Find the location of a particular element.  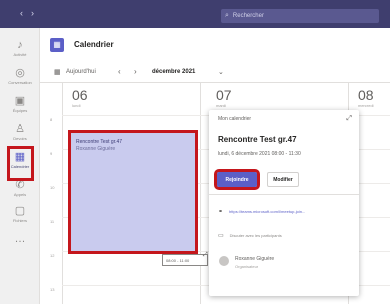

edit-button: Modifier is located at coordinates (283, 179).